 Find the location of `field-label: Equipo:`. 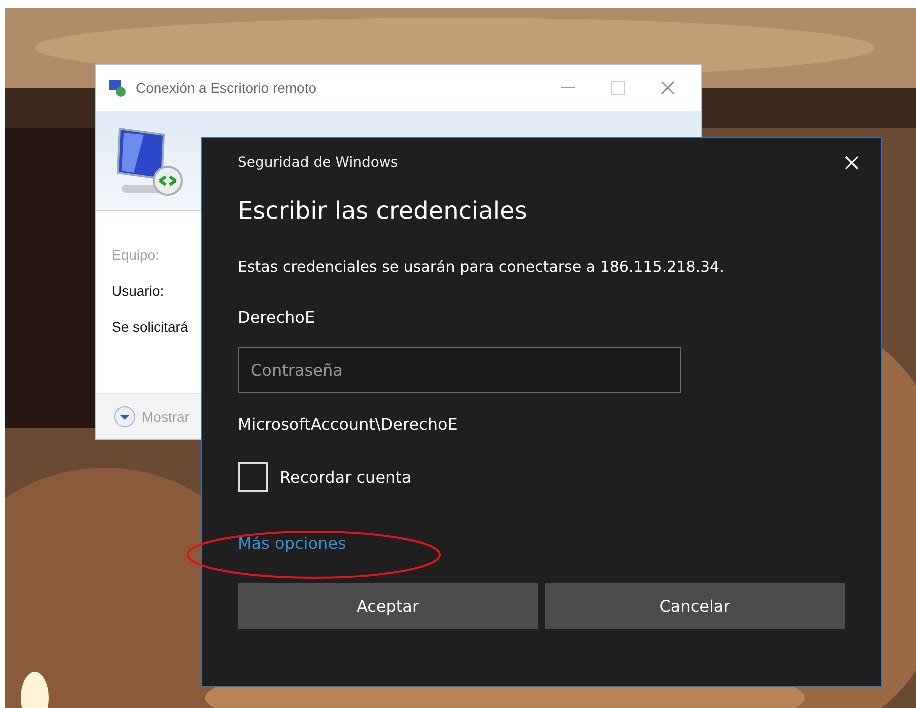

field-label: Equipo: is located at coordinates (136, 255).